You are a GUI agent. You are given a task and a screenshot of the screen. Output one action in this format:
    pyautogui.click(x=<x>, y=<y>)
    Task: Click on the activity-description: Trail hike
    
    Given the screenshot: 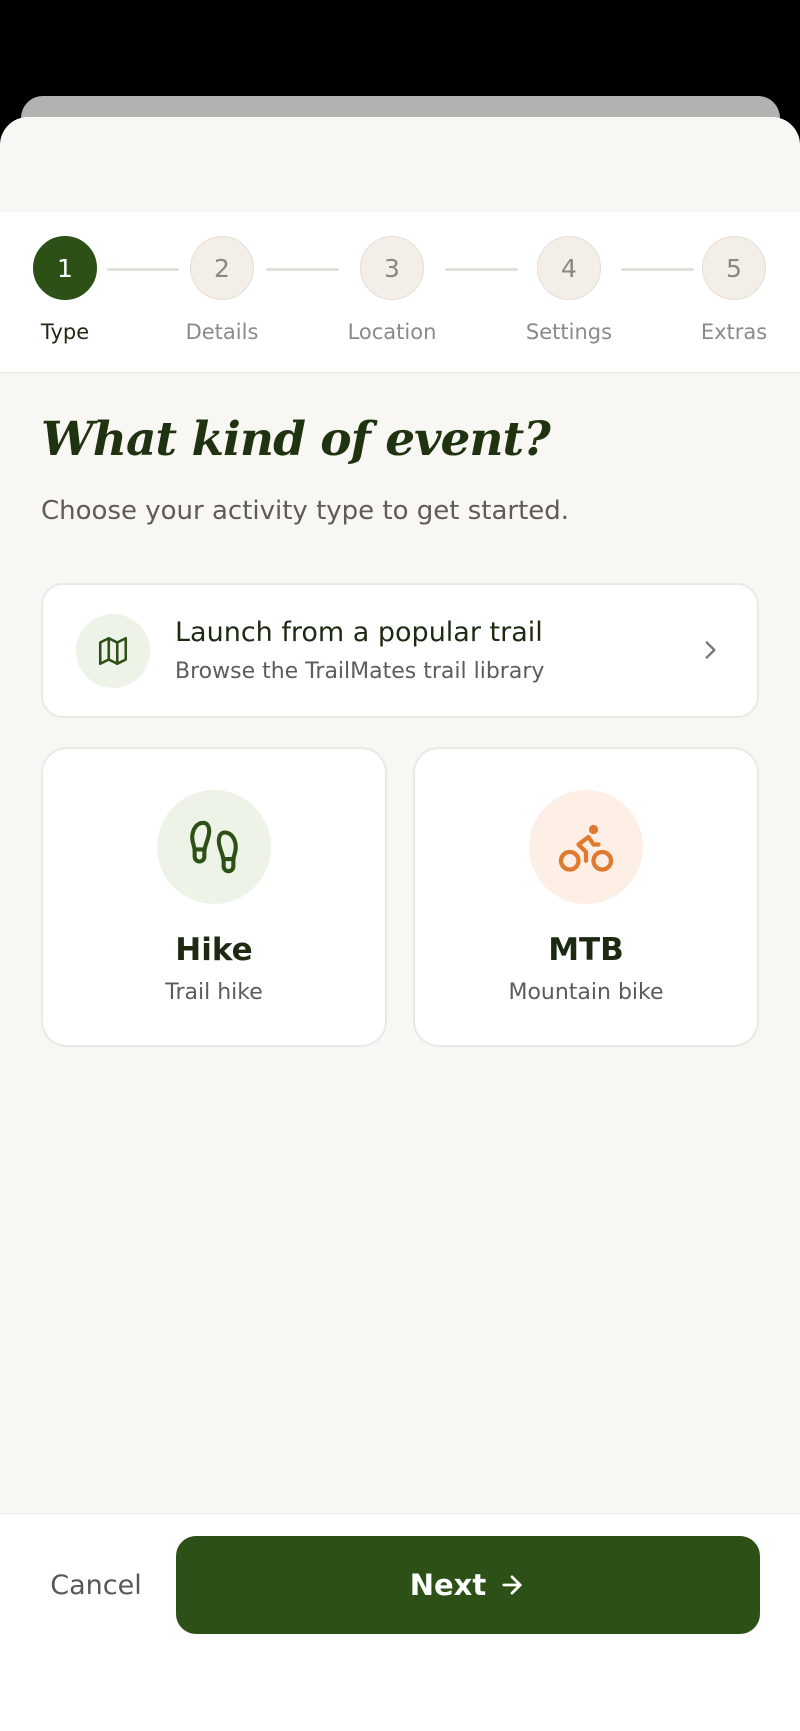 What is the action you would take?
    pyautogui.click(x=214, y=992)
    